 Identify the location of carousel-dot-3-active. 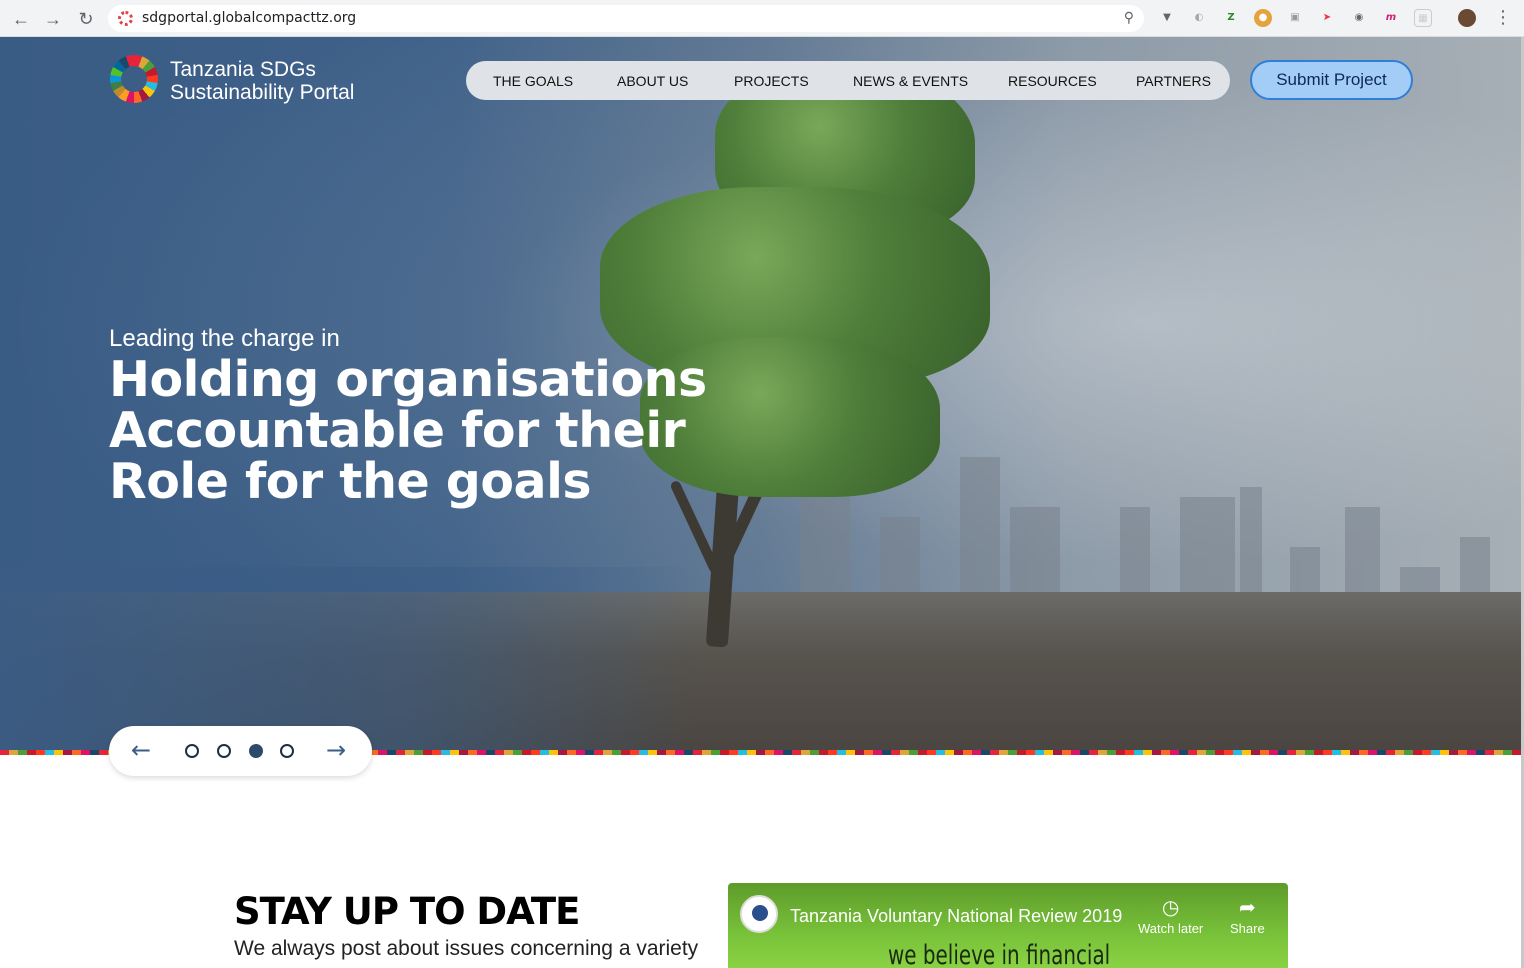
(256, 751).